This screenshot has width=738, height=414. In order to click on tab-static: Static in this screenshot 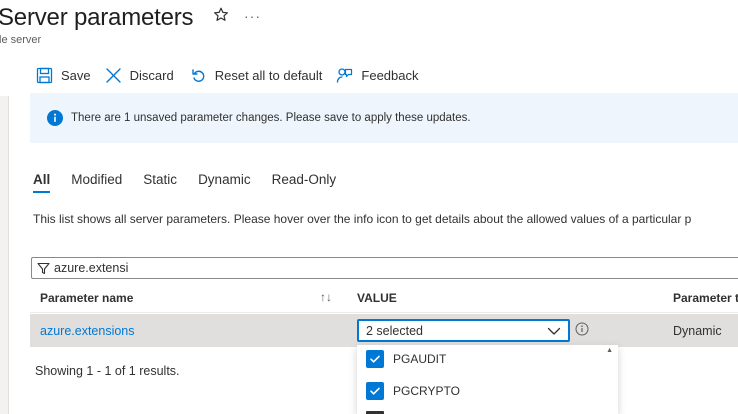, I will do `click(160, 182)`.